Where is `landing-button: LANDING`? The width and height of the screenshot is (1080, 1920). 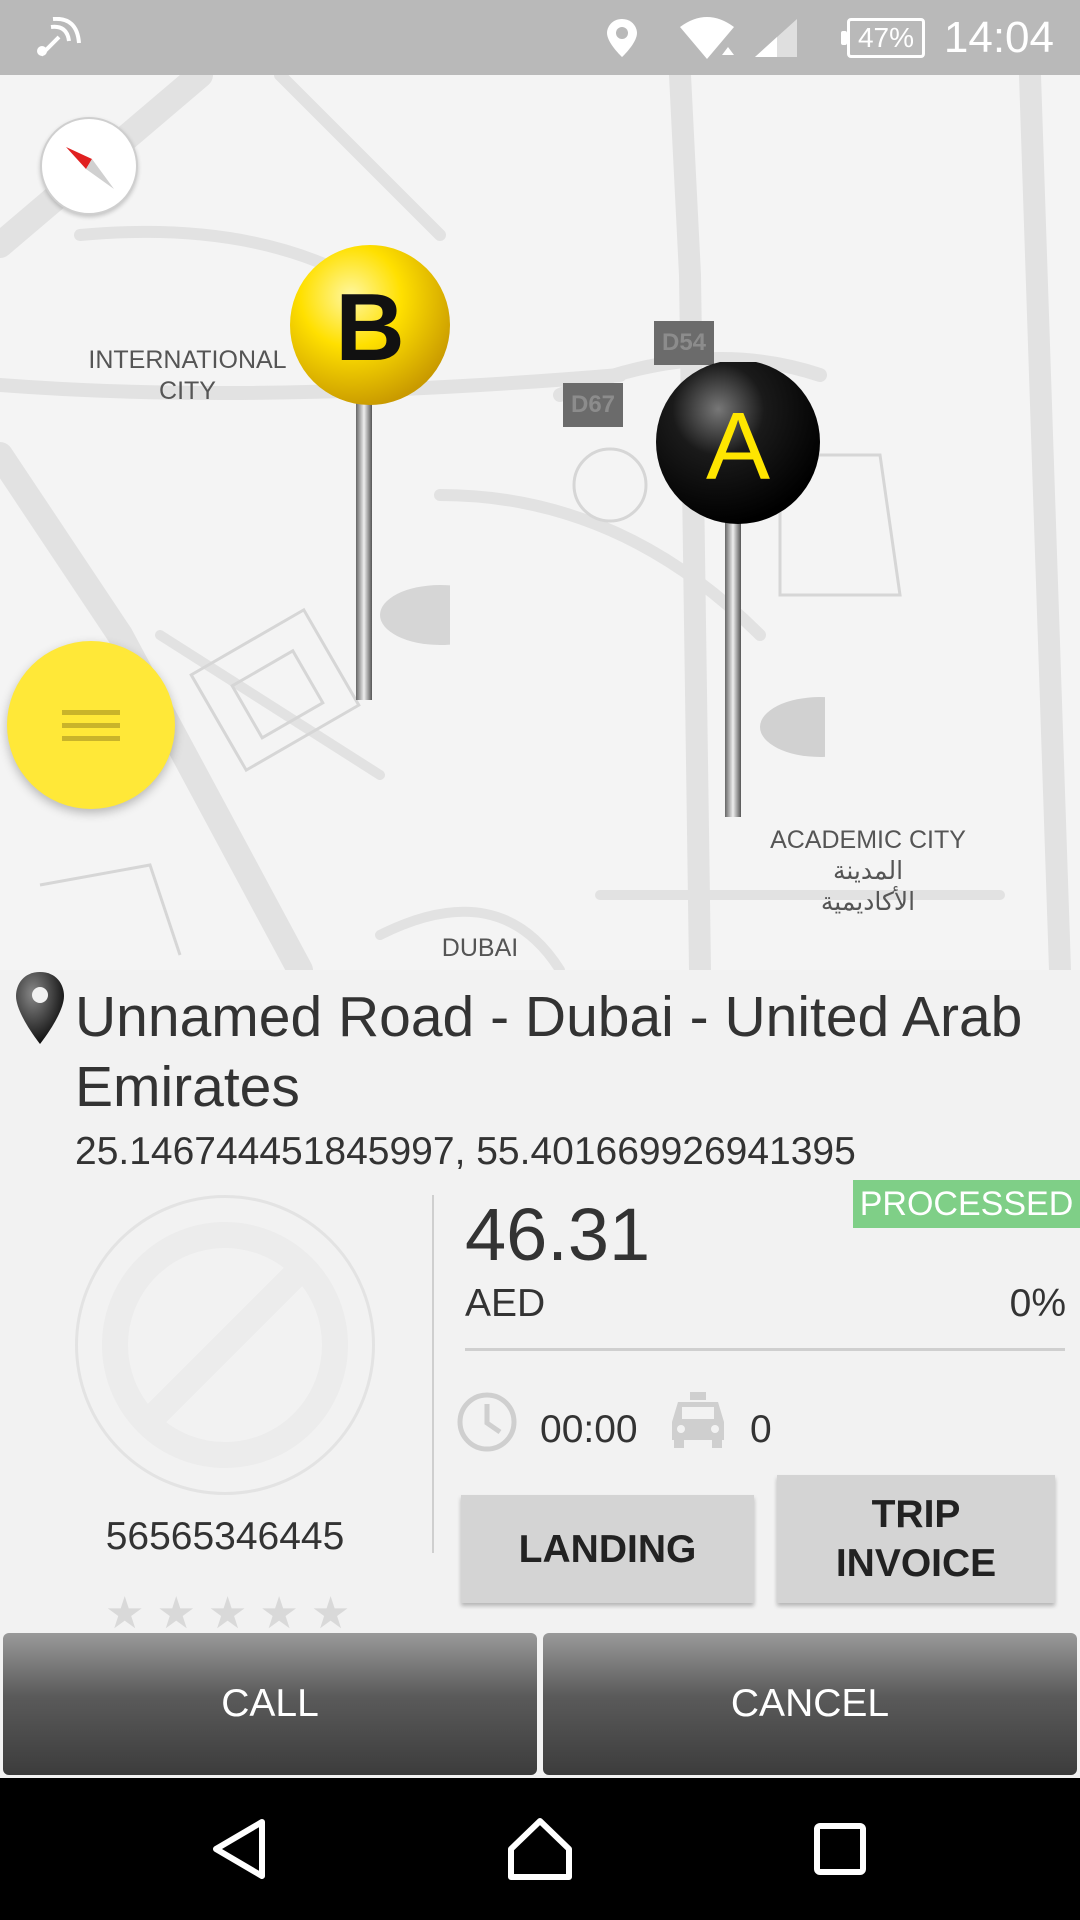
landing-button: LANDING is located at coordinates (607, 1549).